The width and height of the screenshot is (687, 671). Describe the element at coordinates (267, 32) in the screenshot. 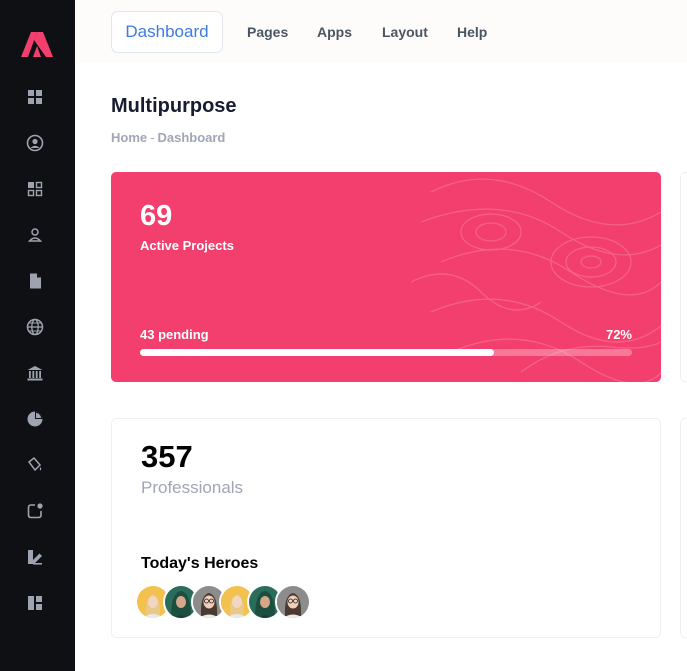

I see `nav-pages: Pages` at that location.